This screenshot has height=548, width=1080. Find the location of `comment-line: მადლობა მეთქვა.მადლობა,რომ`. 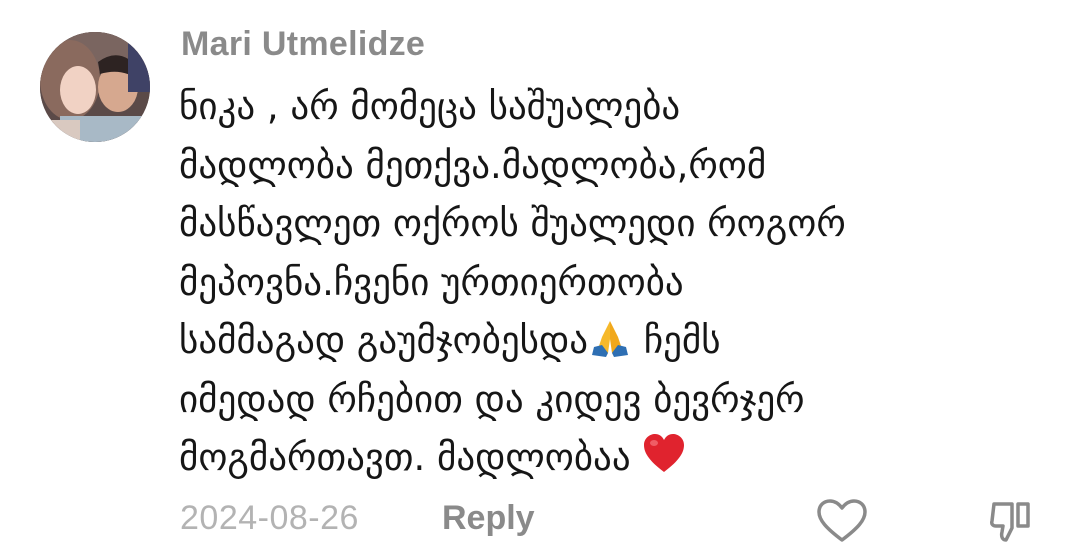

comment-line: მადლობა მეთქვა.მადლობა,რომ is located at coordinates (473, 165).